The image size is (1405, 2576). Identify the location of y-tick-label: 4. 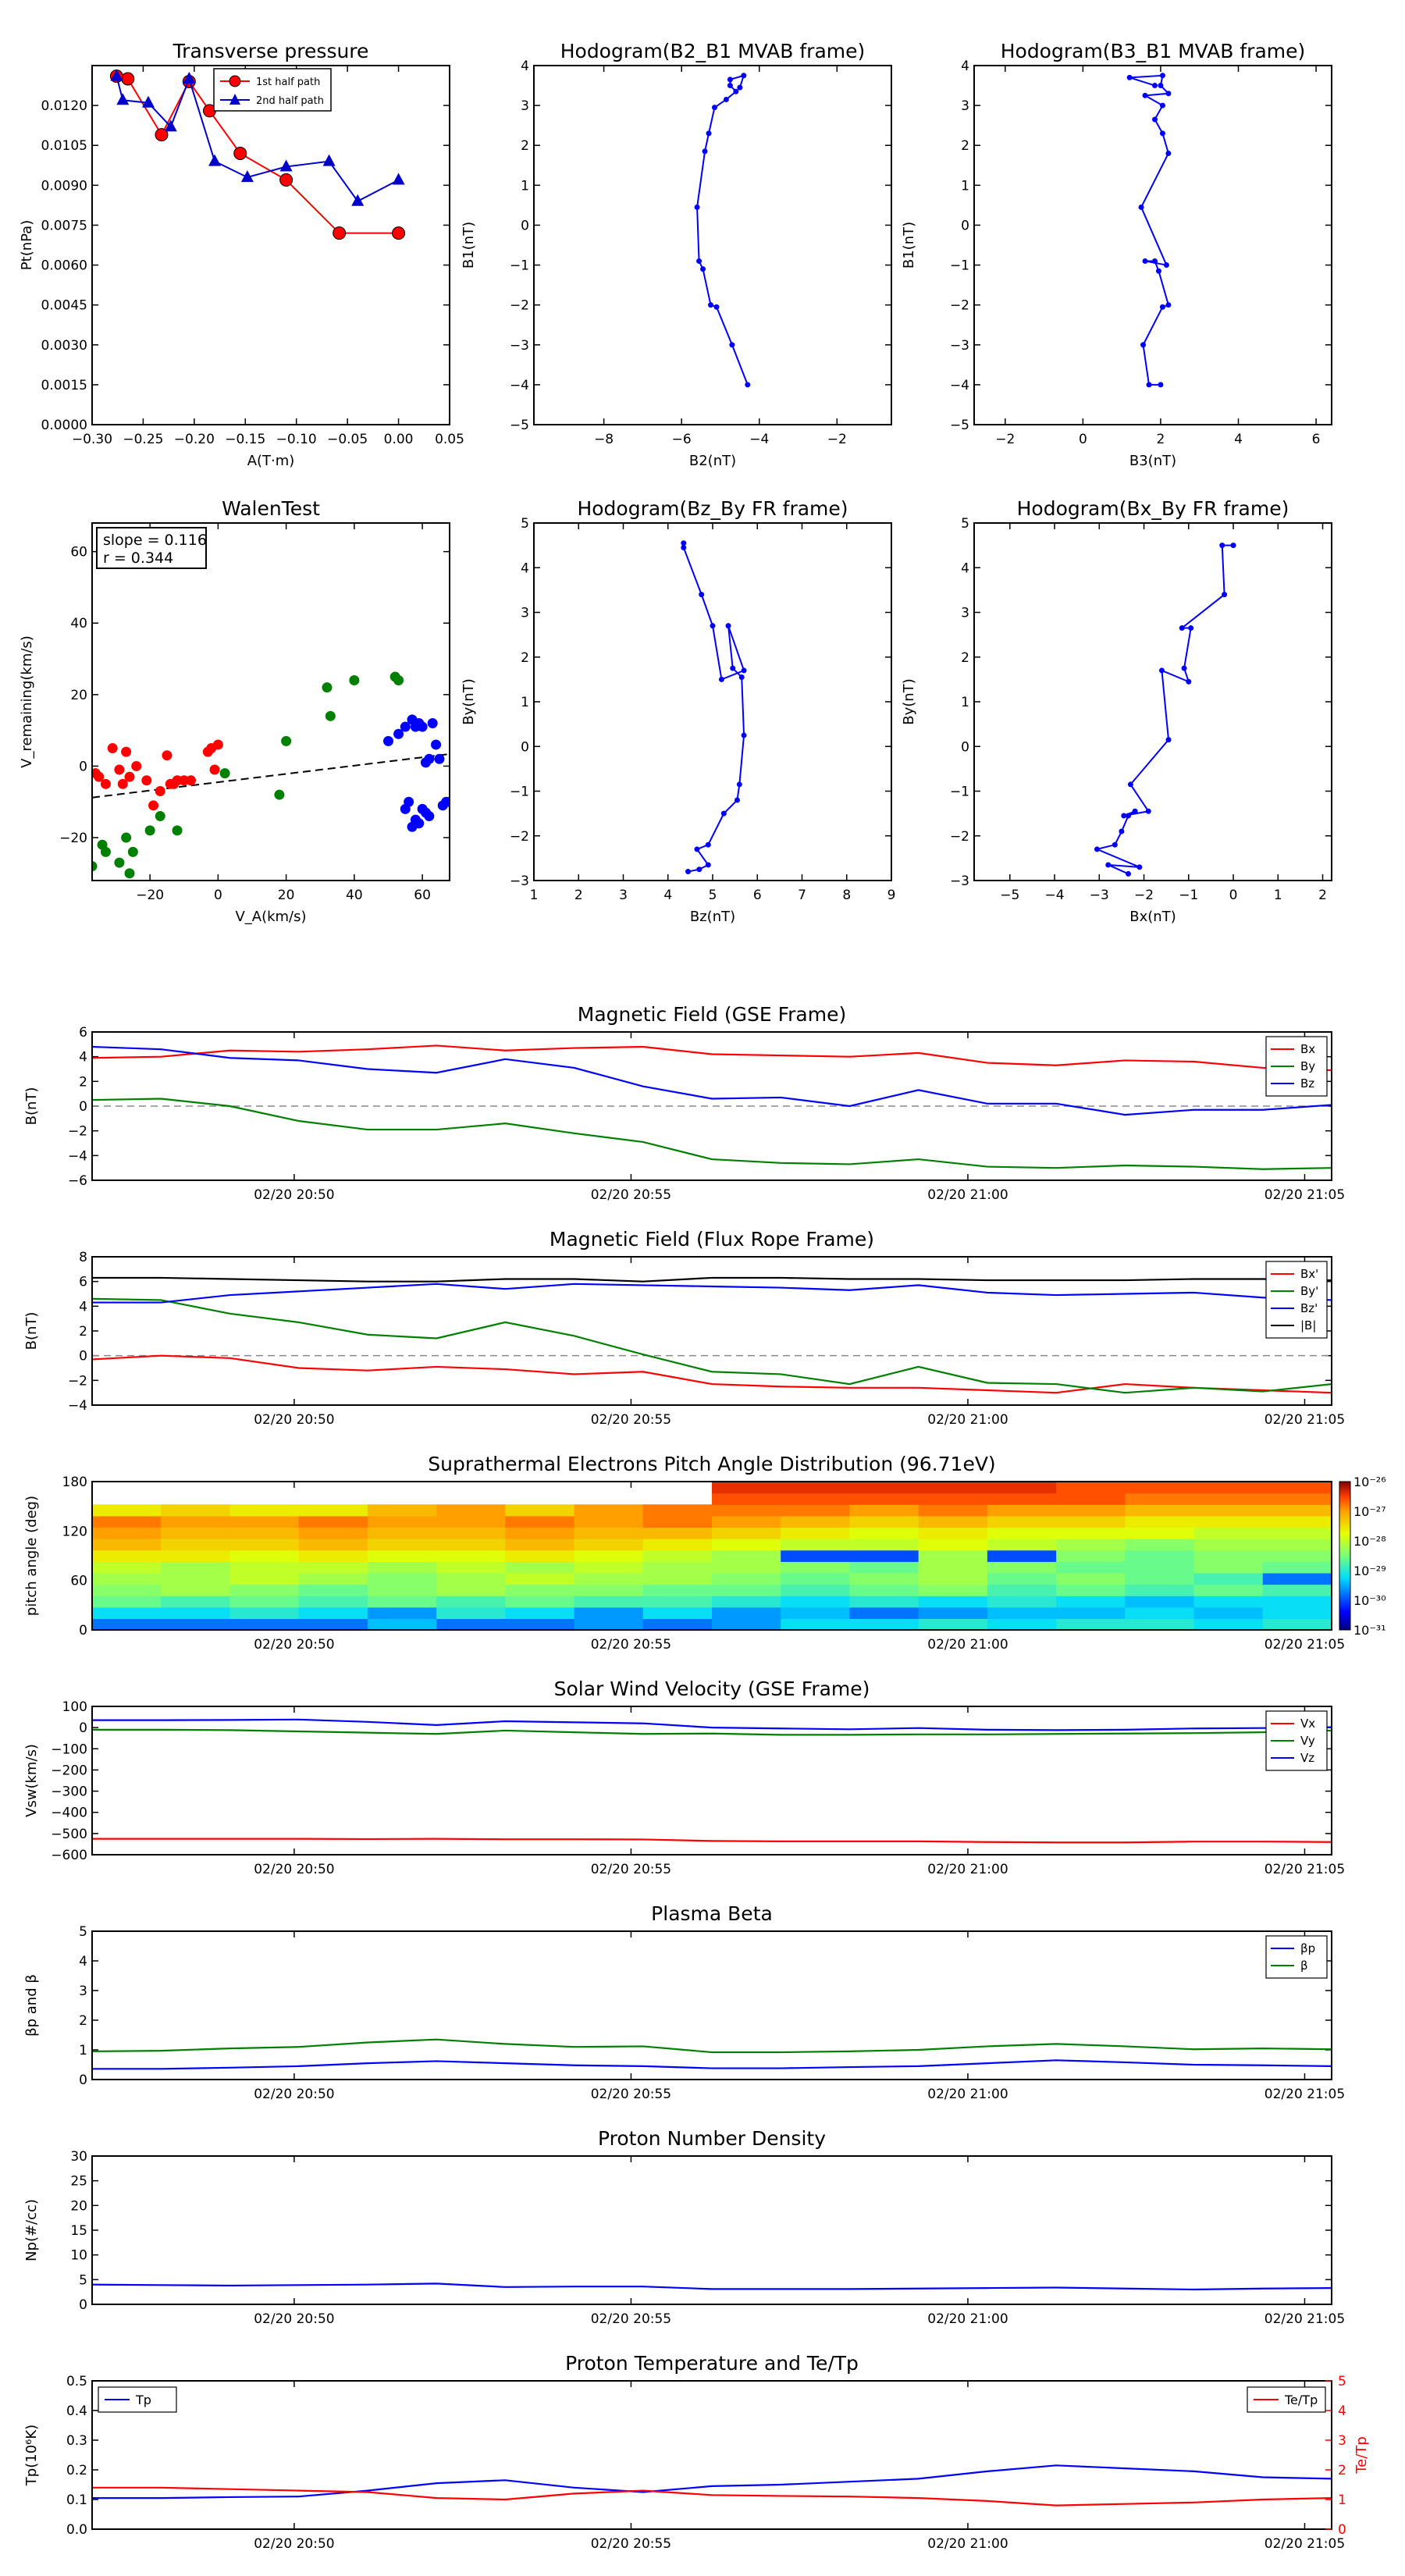
(525, 568).